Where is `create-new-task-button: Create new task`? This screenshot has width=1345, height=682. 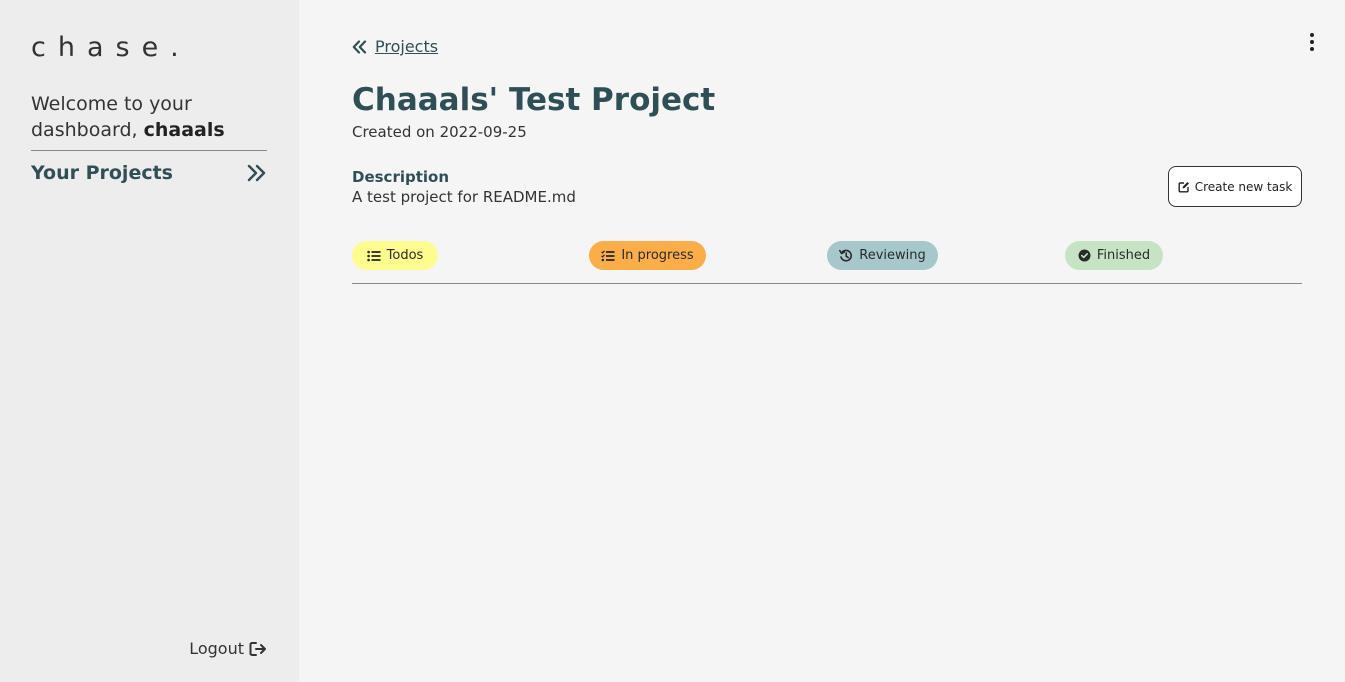
create-new-task-button: Create new task is located at coordinates (1235, 186).